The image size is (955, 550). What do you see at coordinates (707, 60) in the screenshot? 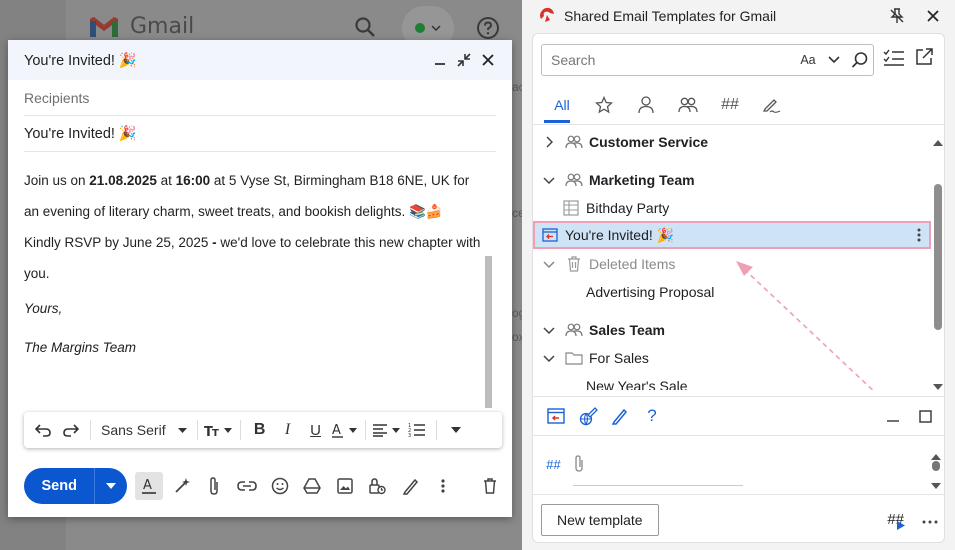
I see `template-search-input: Search Aa` at bounding box center [707, 60].